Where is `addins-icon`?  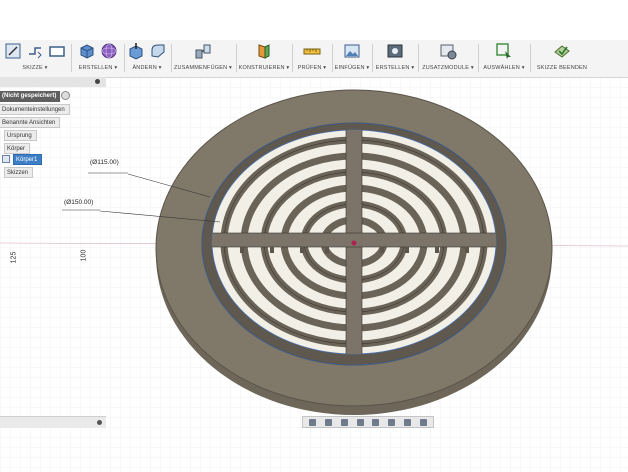
addins-icon is located at coordinates (448, 51).